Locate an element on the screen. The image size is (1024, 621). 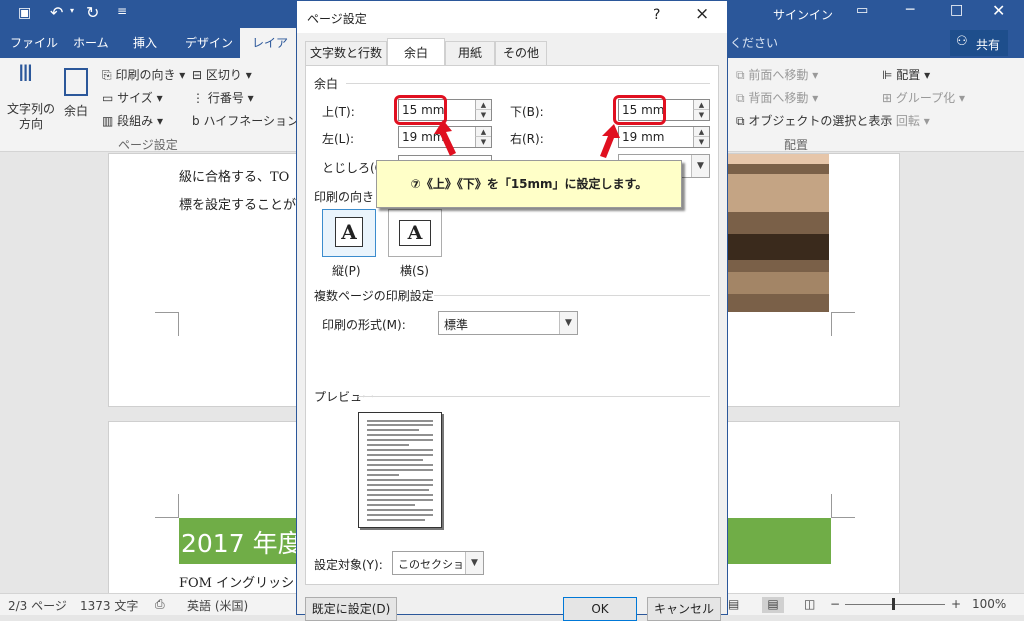
word-count: 1373 文字 is located at coordinates (109, 605).